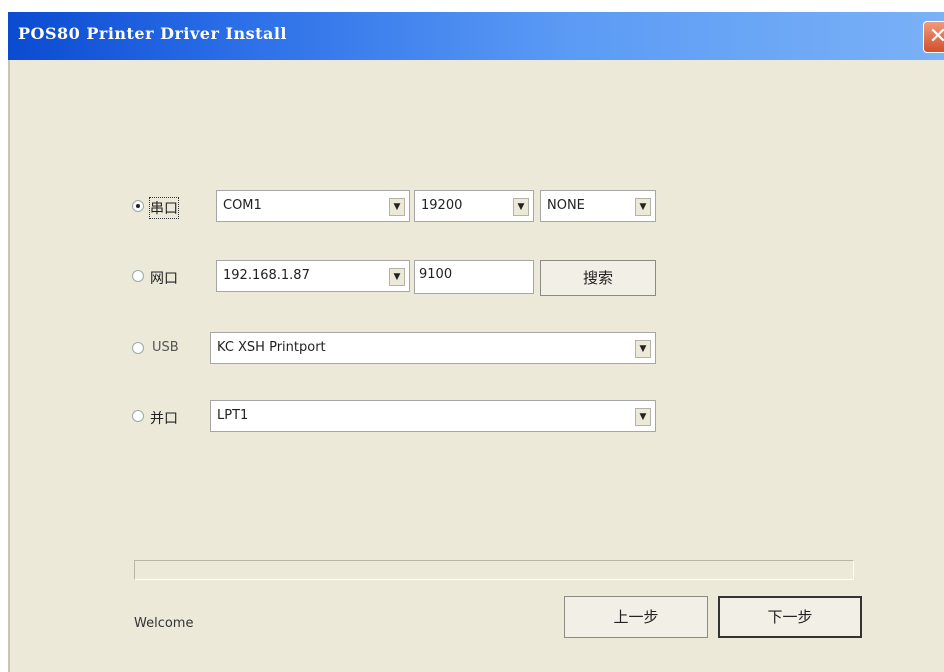 The height and width of the screenshot is (672, 944). What do you see at coordinates (152, 33) in the screenshot?
I see `window-title: POS80 Printer Driver Install` at bounding box center [152, 33].